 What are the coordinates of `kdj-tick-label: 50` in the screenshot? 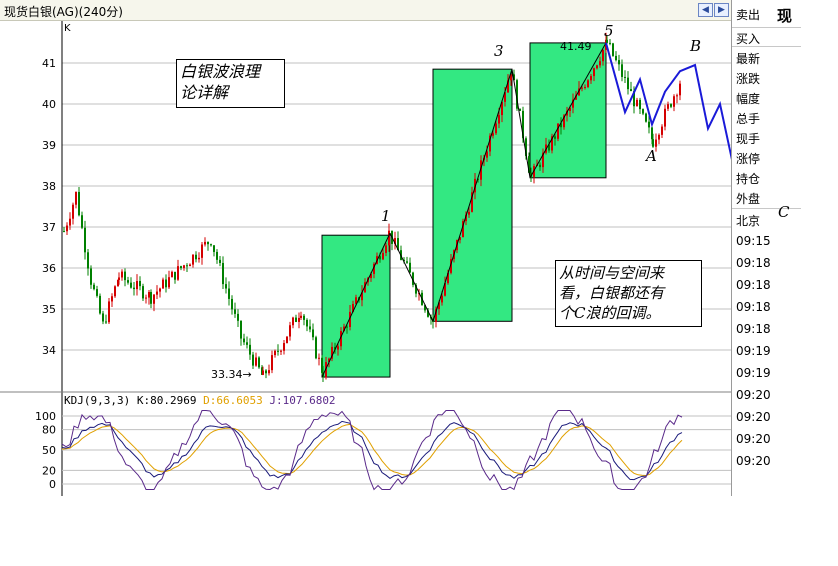 It's located at (49, 450).